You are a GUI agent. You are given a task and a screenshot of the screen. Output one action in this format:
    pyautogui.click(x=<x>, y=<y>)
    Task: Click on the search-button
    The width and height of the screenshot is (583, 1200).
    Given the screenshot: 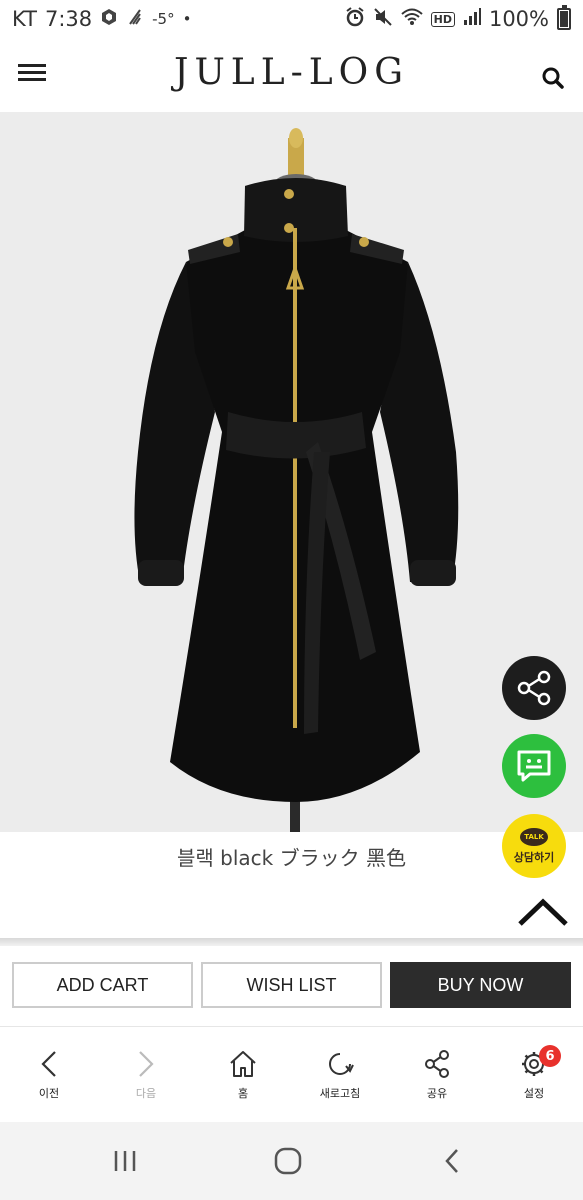 What is the action you would take?
    pyautogui.click(x=553, y=78)
    